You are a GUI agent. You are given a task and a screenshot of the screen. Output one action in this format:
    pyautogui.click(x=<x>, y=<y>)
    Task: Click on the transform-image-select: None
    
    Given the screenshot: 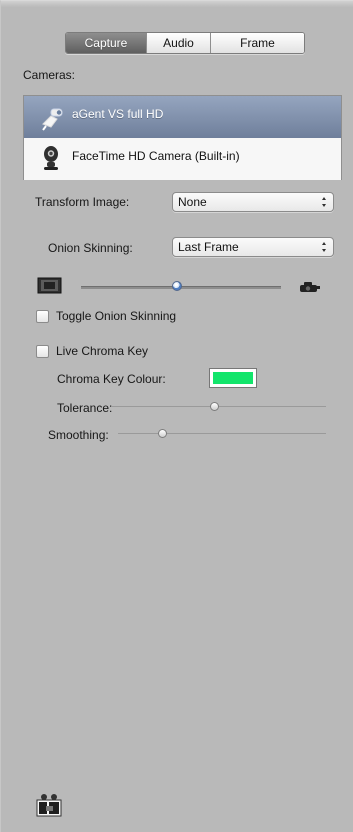 What is the action you would take?
    pyautogui.click(x=253, y=202)
    